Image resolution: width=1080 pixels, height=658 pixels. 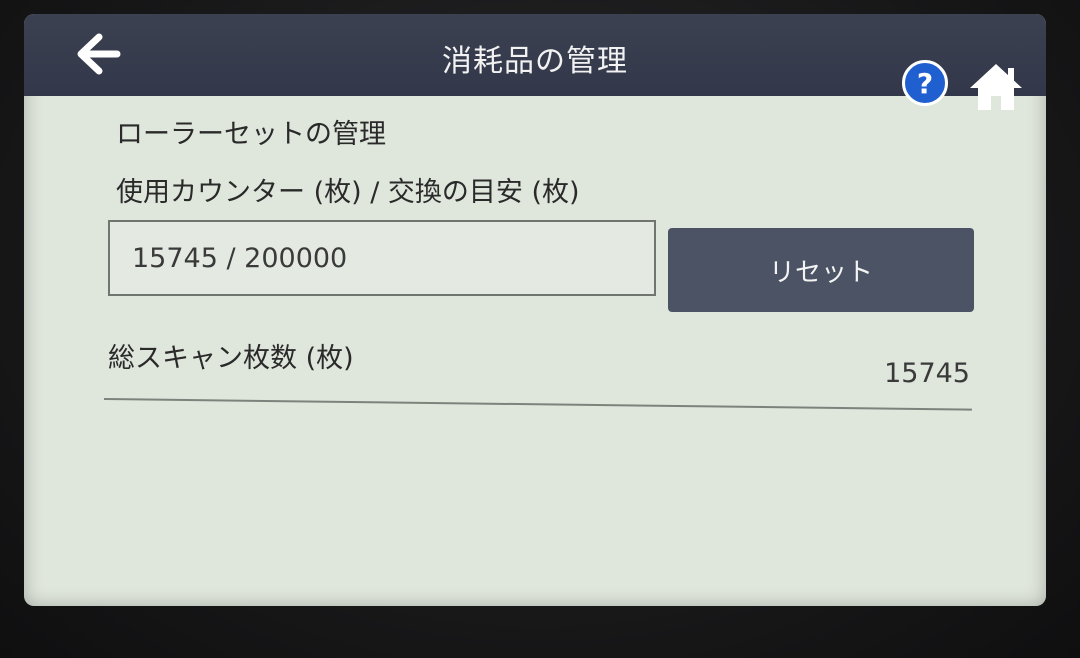 I want to click on home-icon, so click(x=996, y=87).